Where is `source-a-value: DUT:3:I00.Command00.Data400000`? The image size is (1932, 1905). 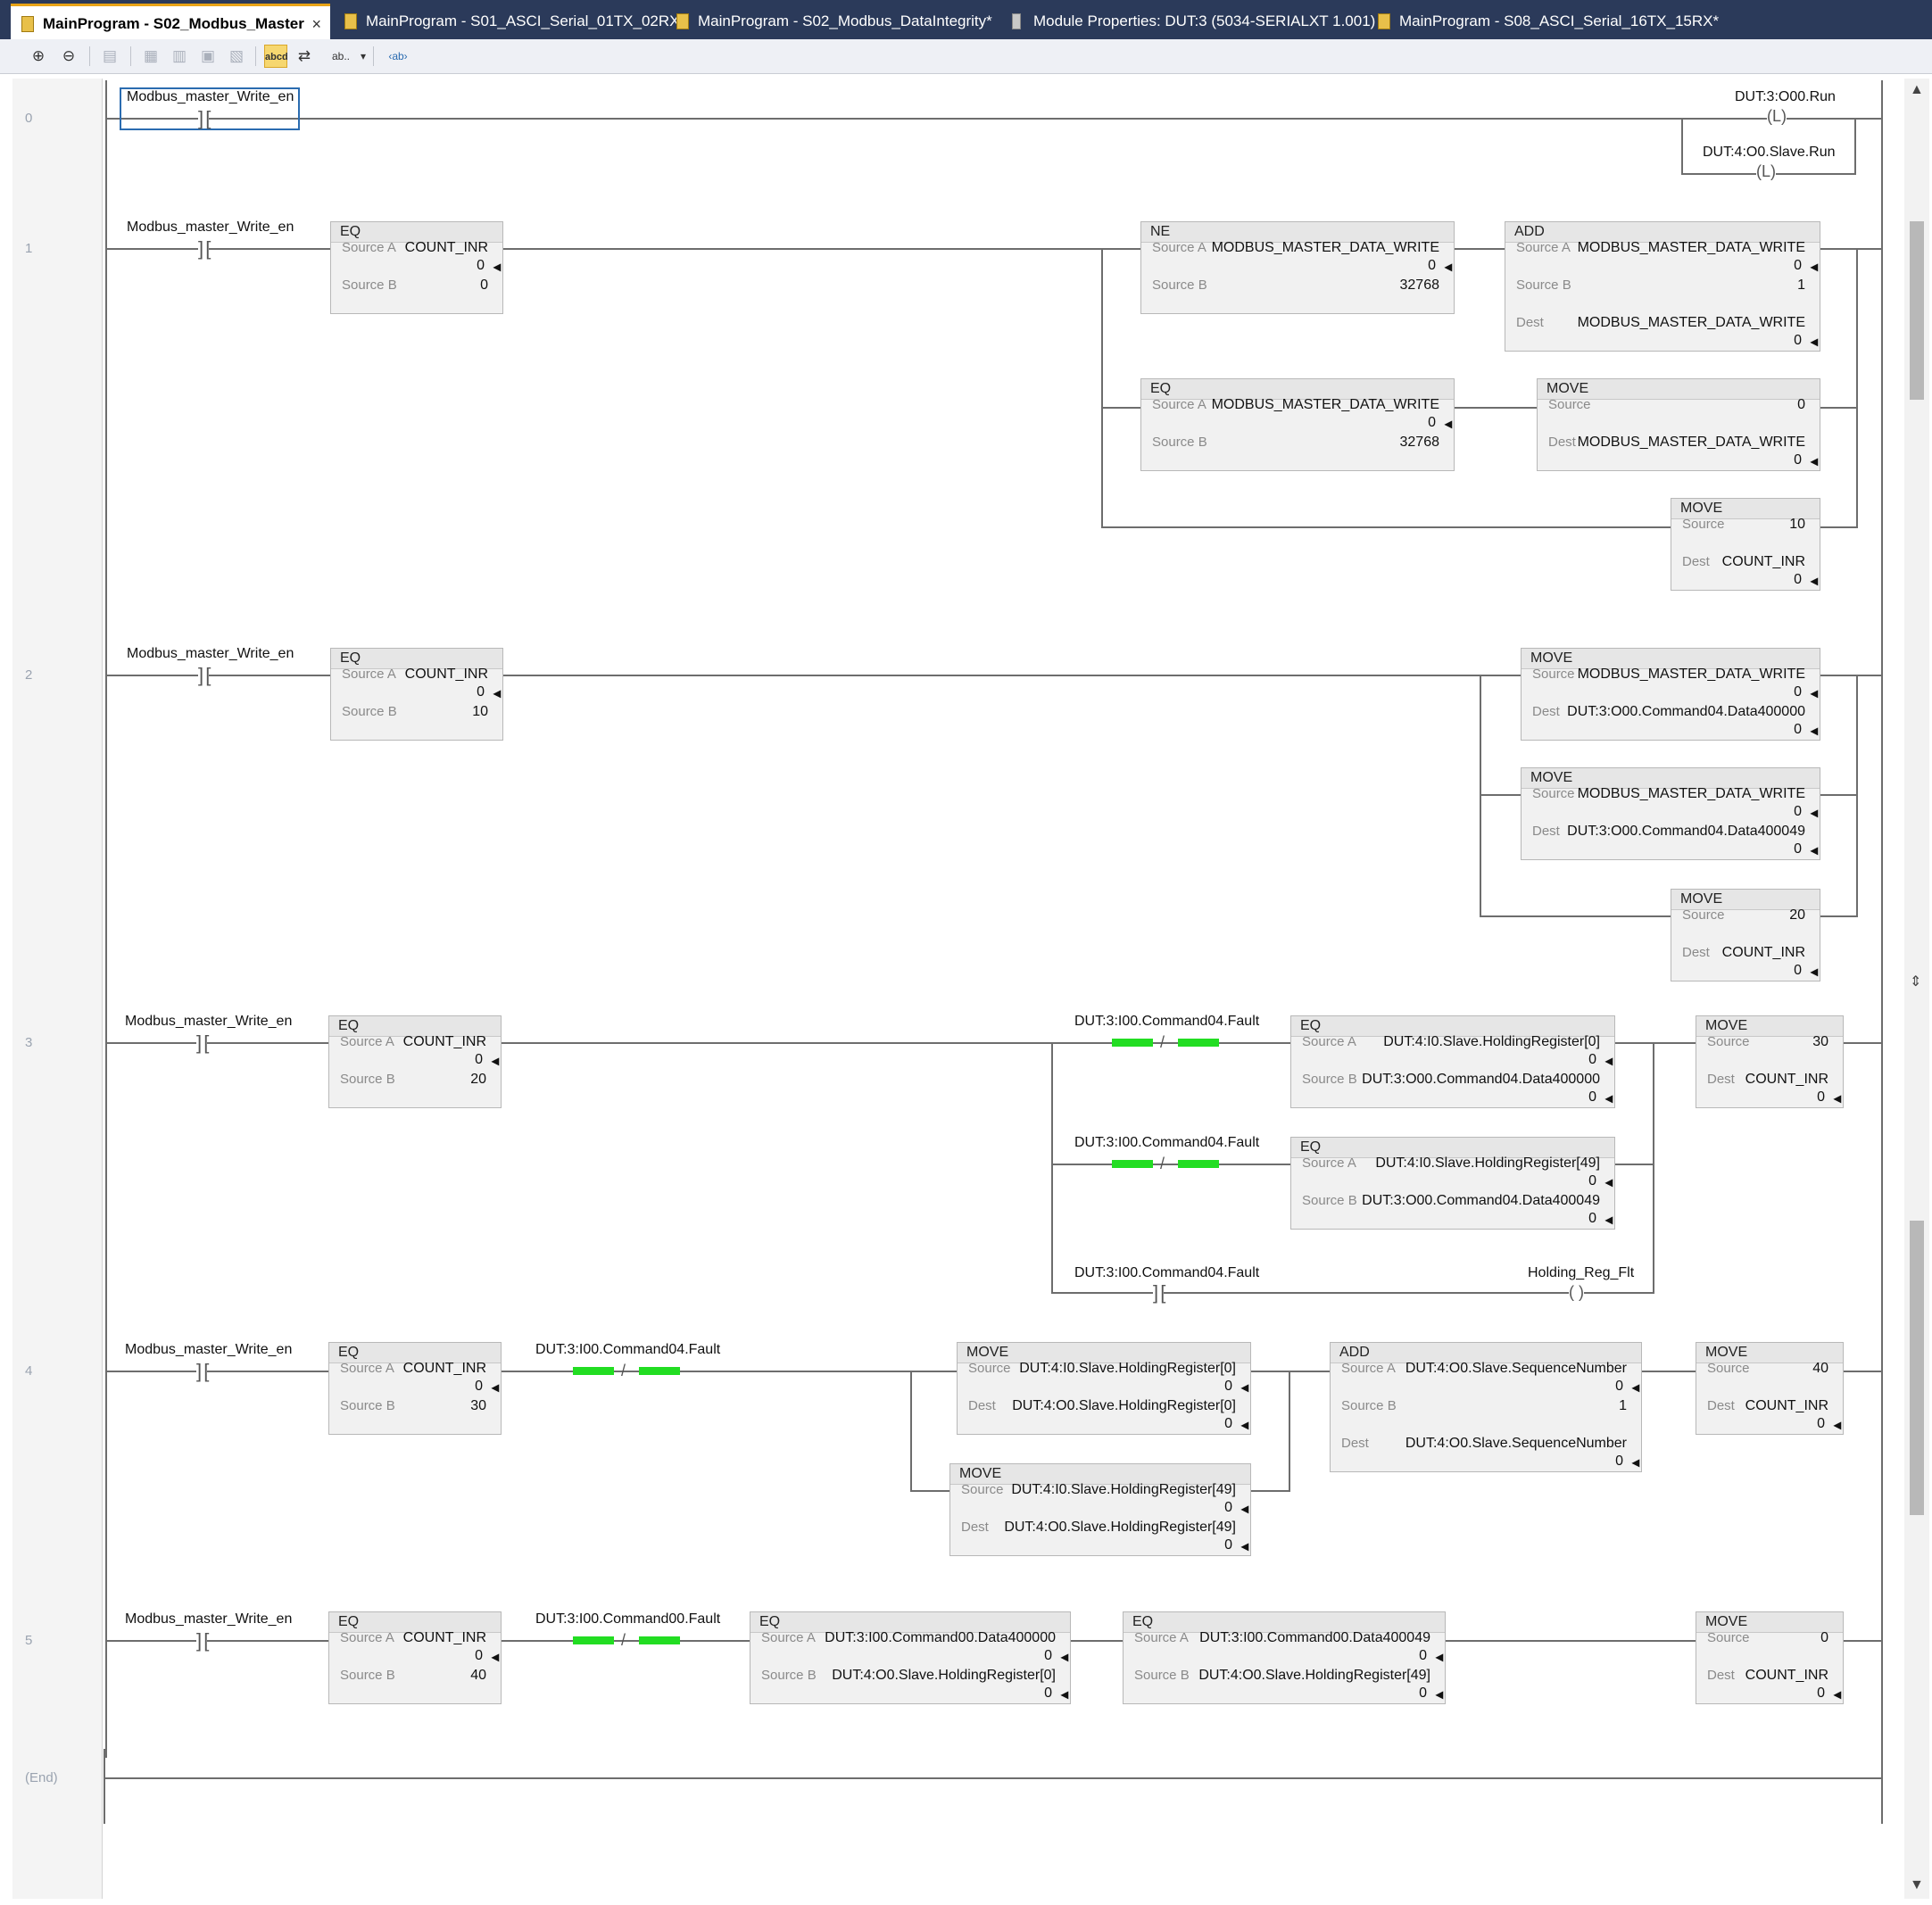 source-a-value: DUT:3:I00.Command00.Data400000 is located at coordinates (940, 1638).